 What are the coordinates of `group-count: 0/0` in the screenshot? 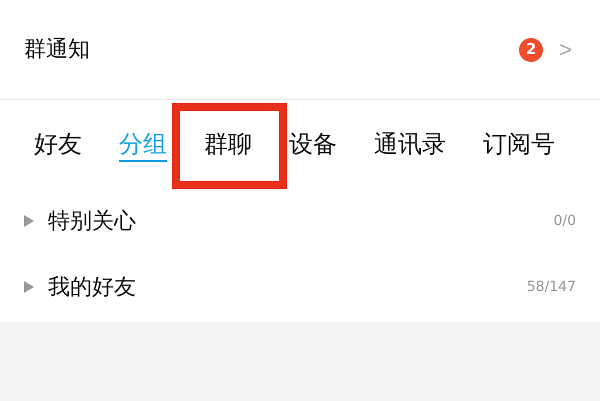 It's located at (564, 221).